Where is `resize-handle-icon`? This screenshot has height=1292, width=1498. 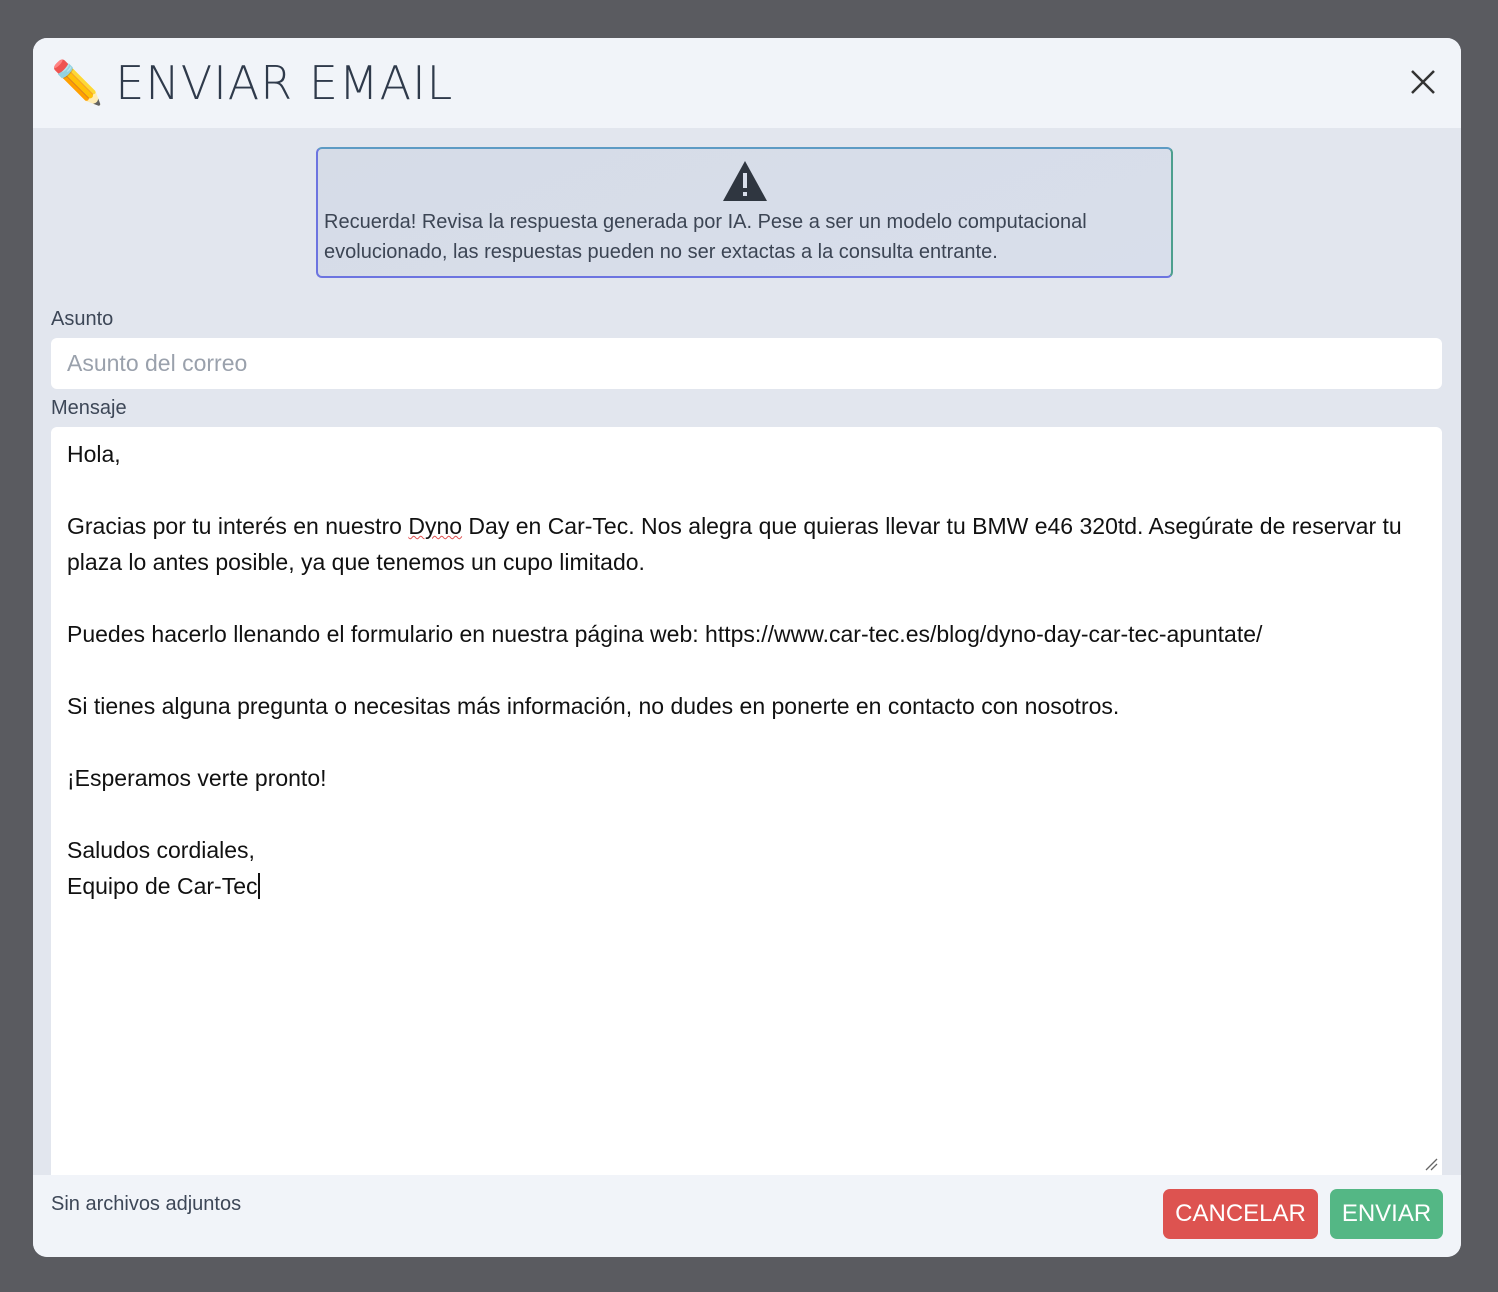
resize-handle-icon is located at coordinates (1431, 1164).